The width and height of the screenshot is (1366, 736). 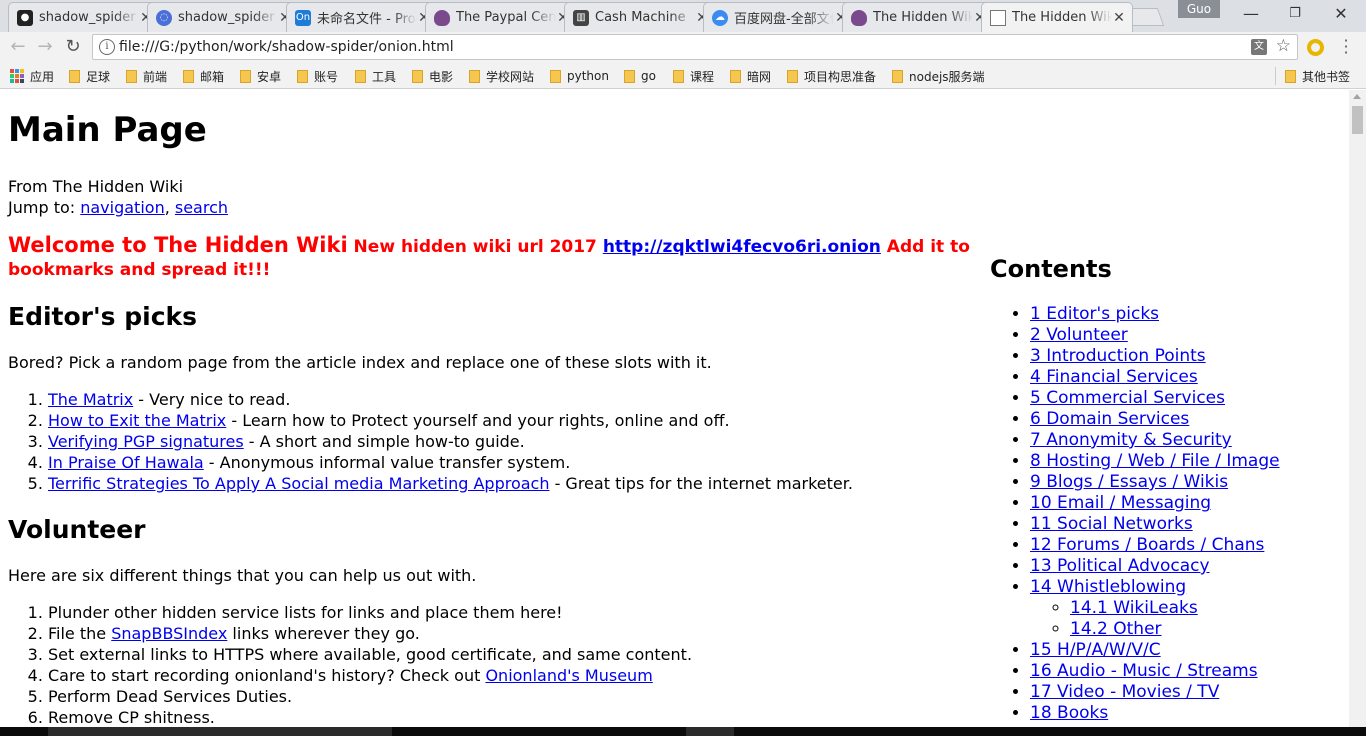 I want to click on tab-paypal: The Paypal Cent ✕, so click(x=501, y=17).